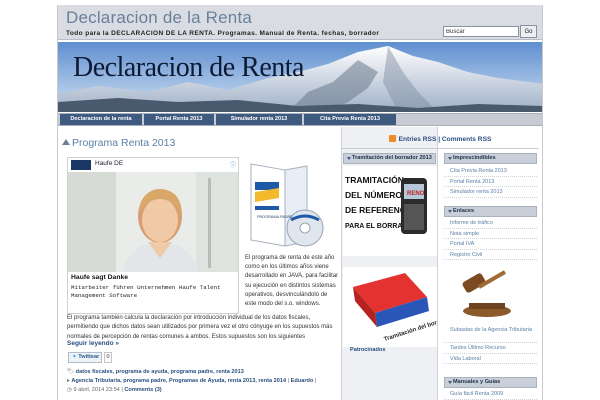 The width and height of the screenshot is (600, 400). What do you see at coordinates (490, 192) in the screenshot?
I see `imprescindibles-item: Simulador renta 2013` at bounding box center [490, 192].